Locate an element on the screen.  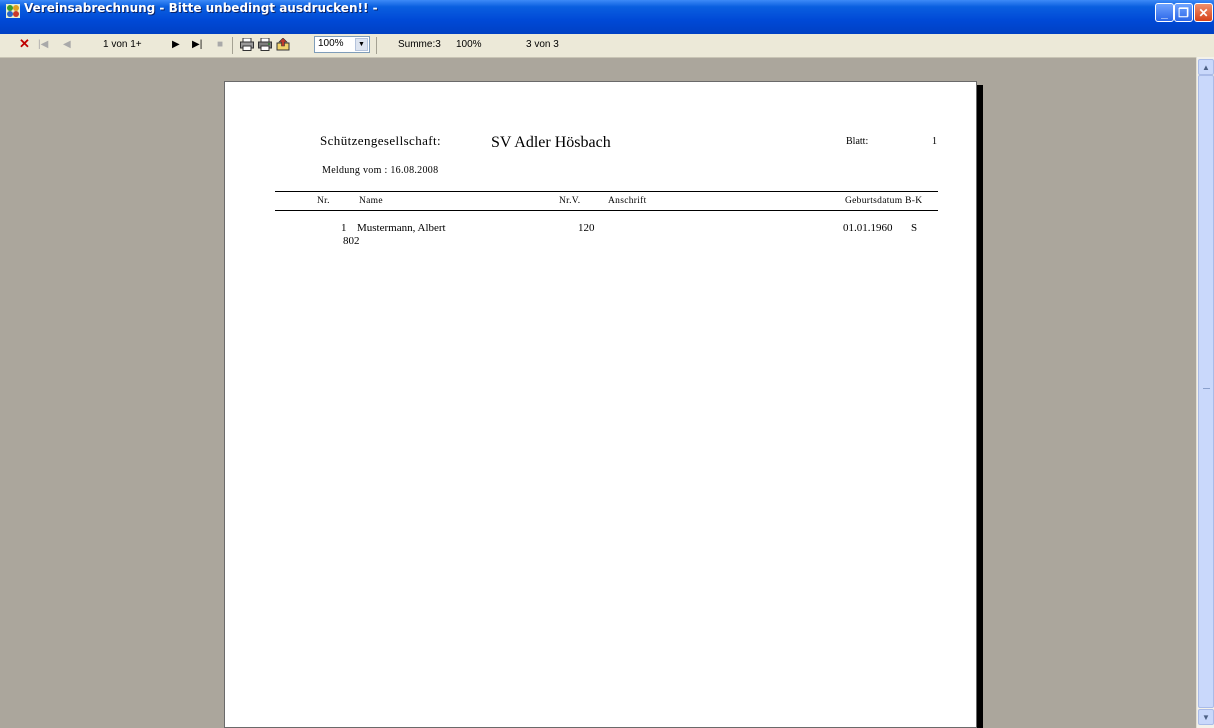
stop-button: ■ is located at coordinates (220, 45).